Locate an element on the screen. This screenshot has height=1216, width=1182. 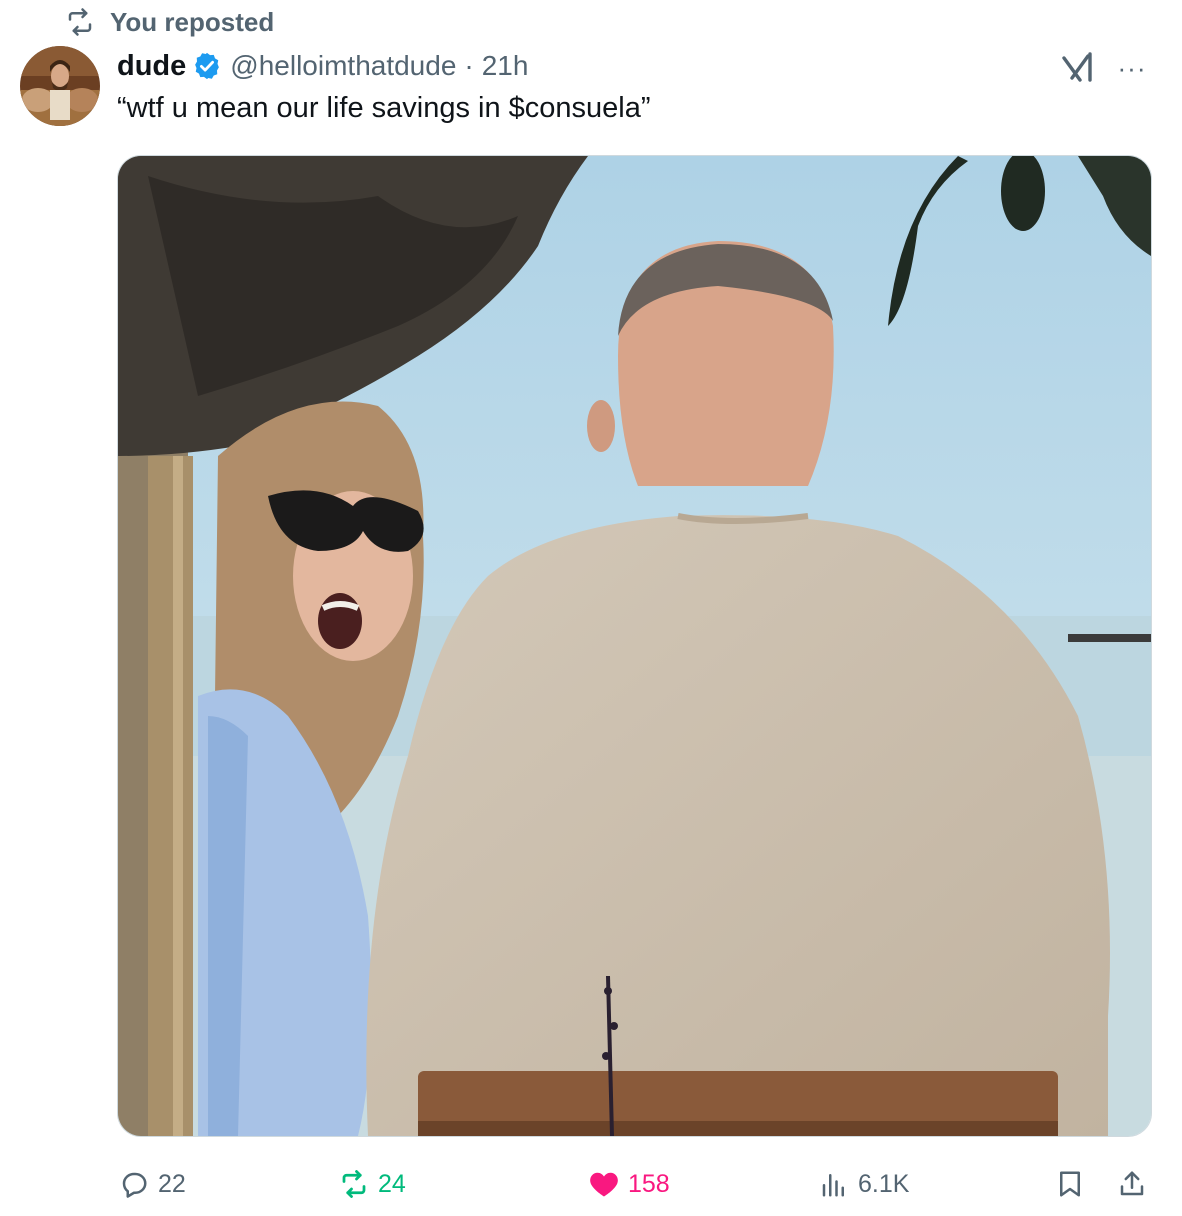
repost-button: 24 is located at coordinates (371, 1184).